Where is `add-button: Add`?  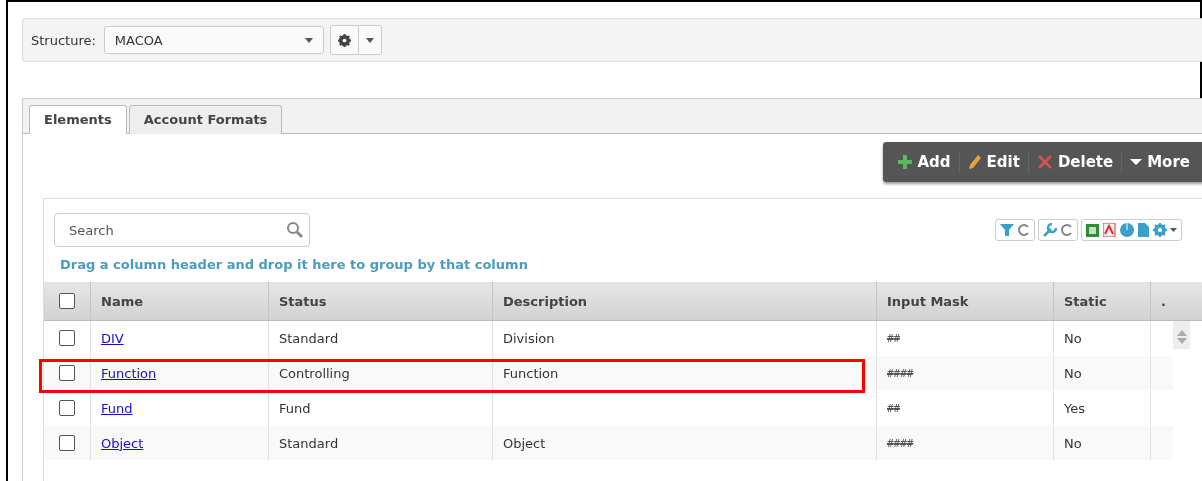 add-button: Add is located at coordinates (923, 162).